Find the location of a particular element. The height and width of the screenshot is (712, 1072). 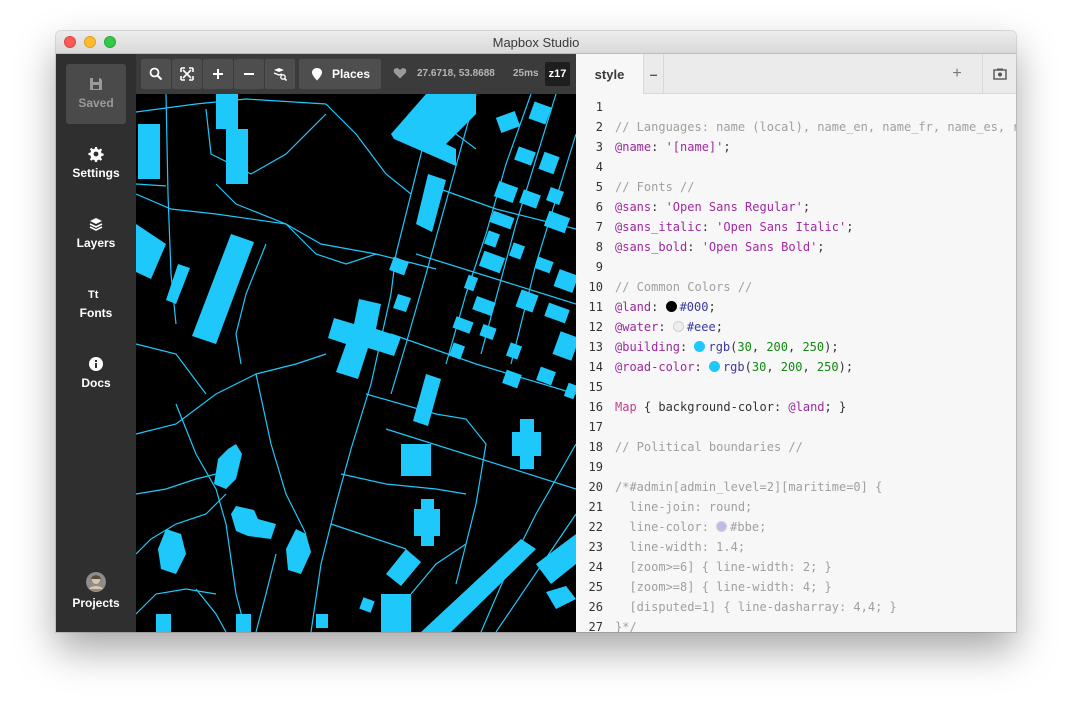

sidebar-item-projects: Projects is located at coordinates (96, 592).